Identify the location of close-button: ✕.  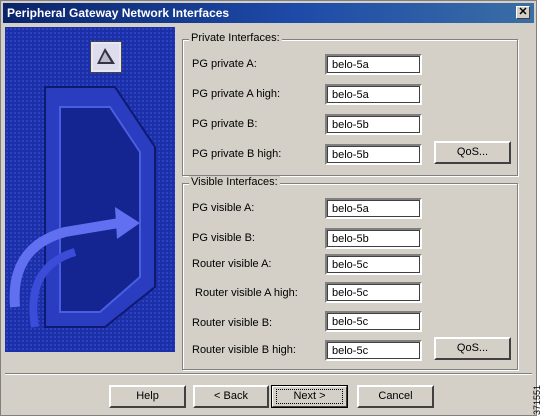
(523, 12).